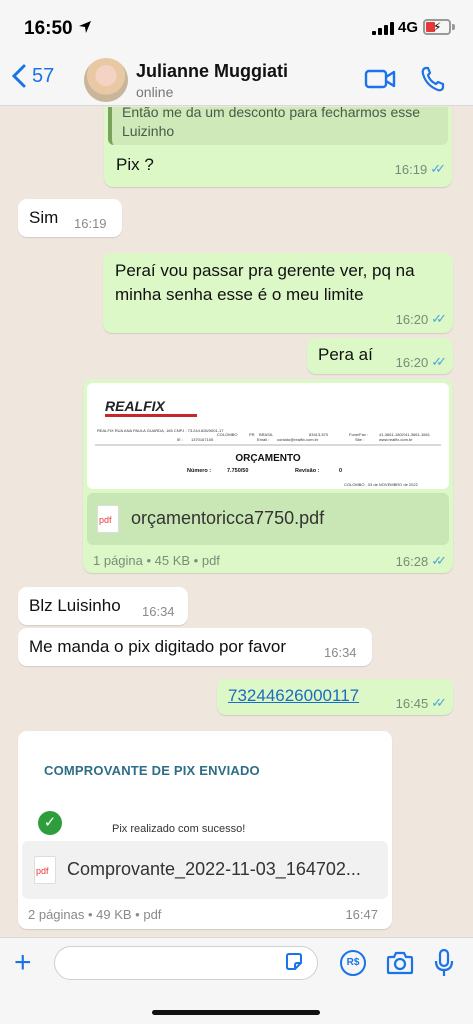 This screenshot has height=1024, width=473. I want to click on message-meta: 16:28 ✓✓, so click(421, 561).